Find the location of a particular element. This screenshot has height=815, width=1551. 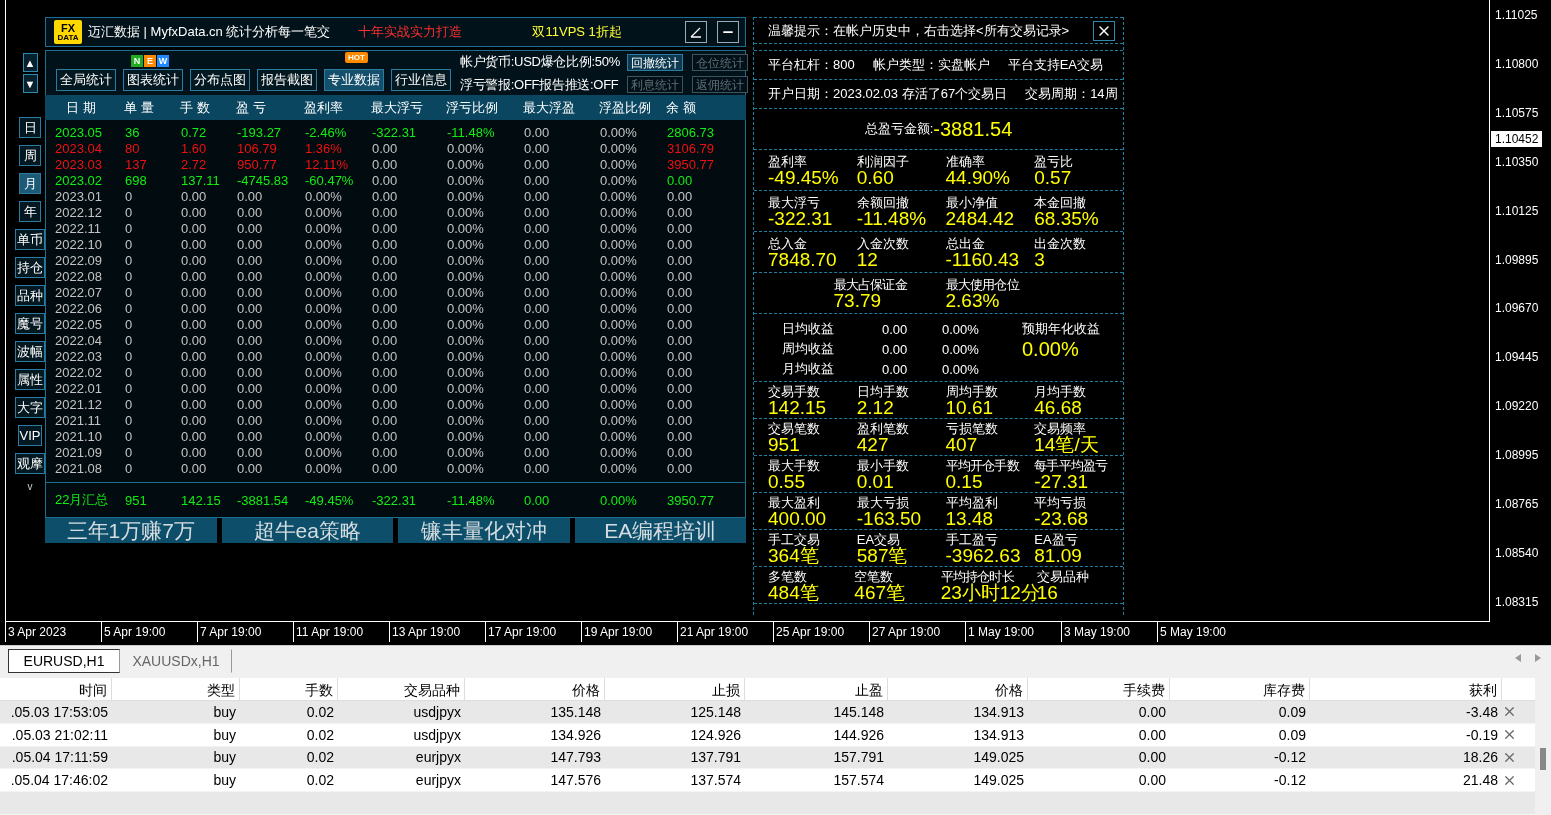

close-button is located at coordinates (1104, 30).